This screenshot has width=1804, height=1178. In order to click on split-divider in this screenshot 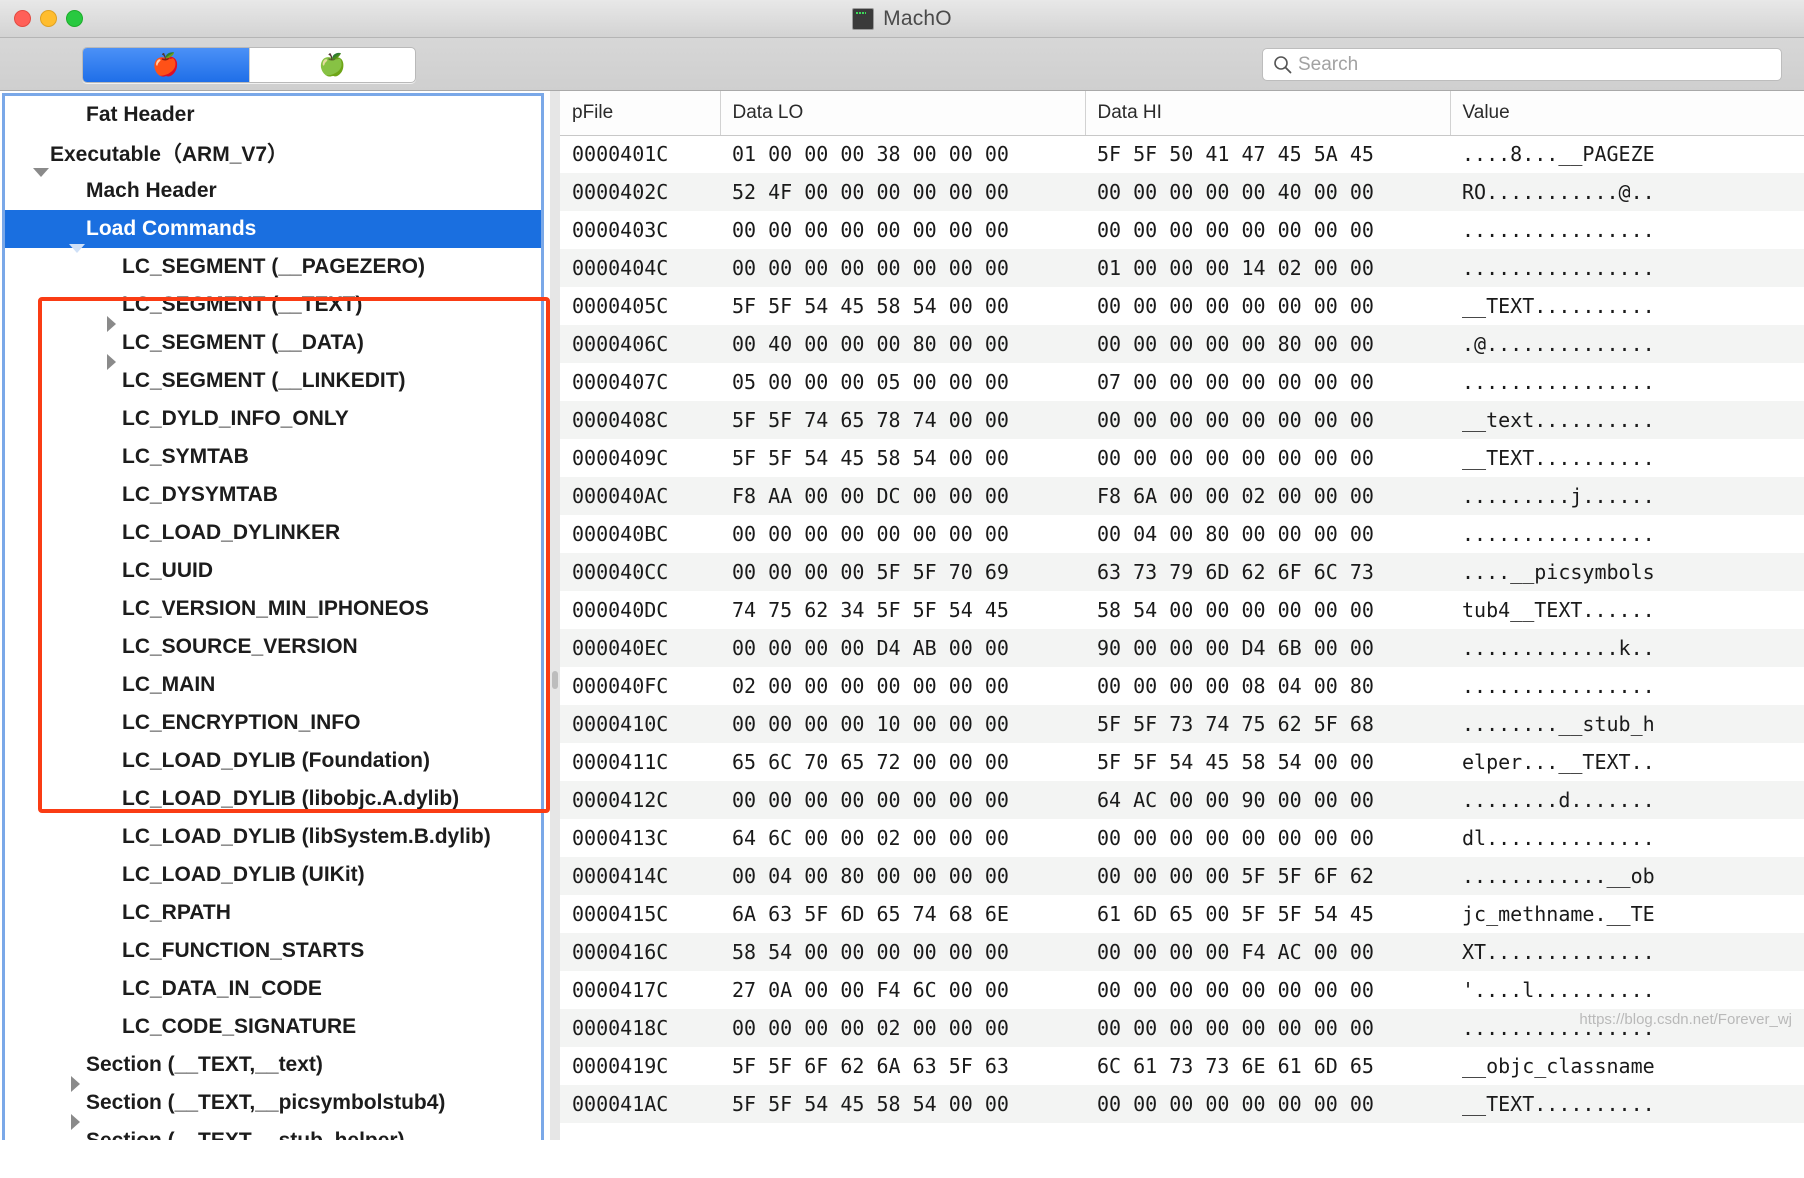, I will do `click(555, 634)`.